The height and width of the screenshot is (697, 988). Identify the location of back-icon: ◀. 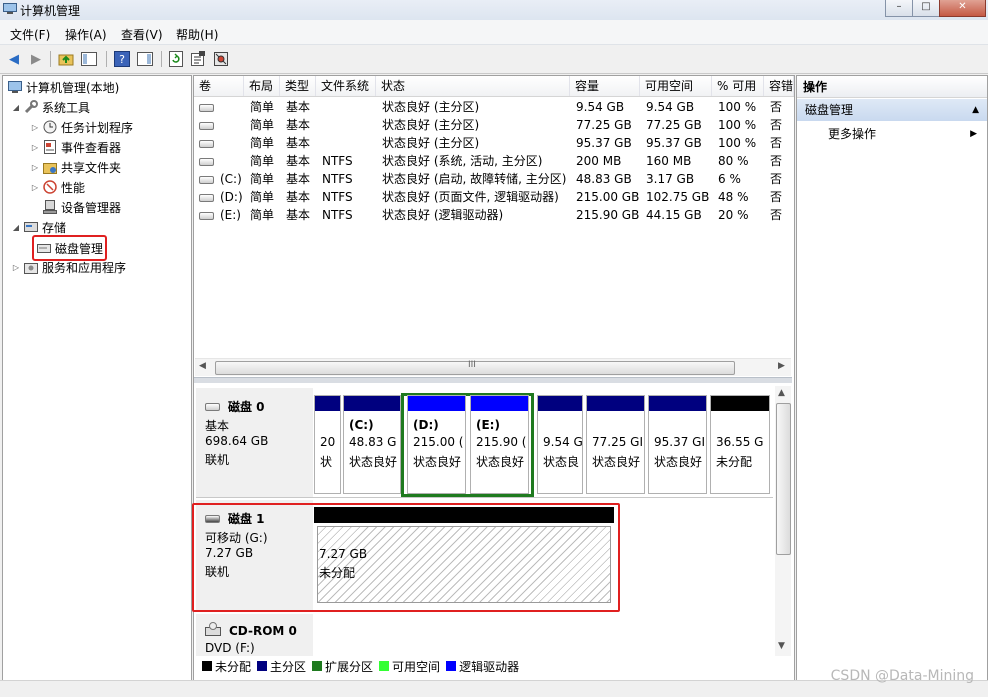
(14, 59).